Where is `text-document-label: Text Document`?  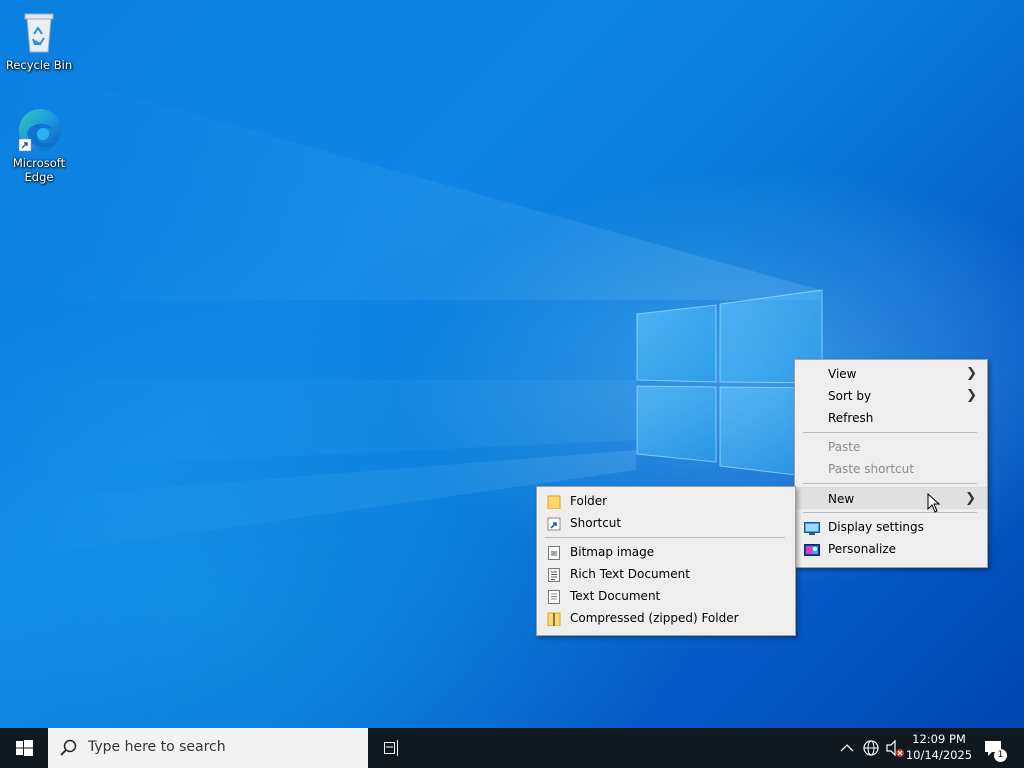 text-document-label: Text Document is located at coordinates (615, 596).